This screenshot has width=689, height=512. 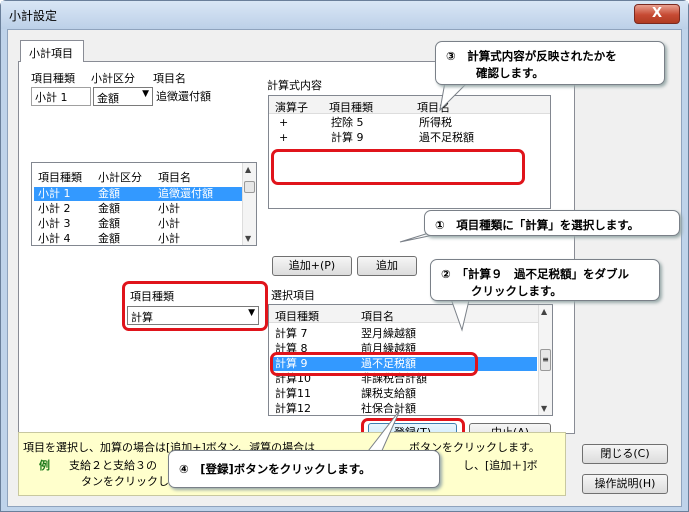 I want to click on callout-step3: ③ 計算式内容が反映されたかを 確認します。, so click(x=550, y=63).